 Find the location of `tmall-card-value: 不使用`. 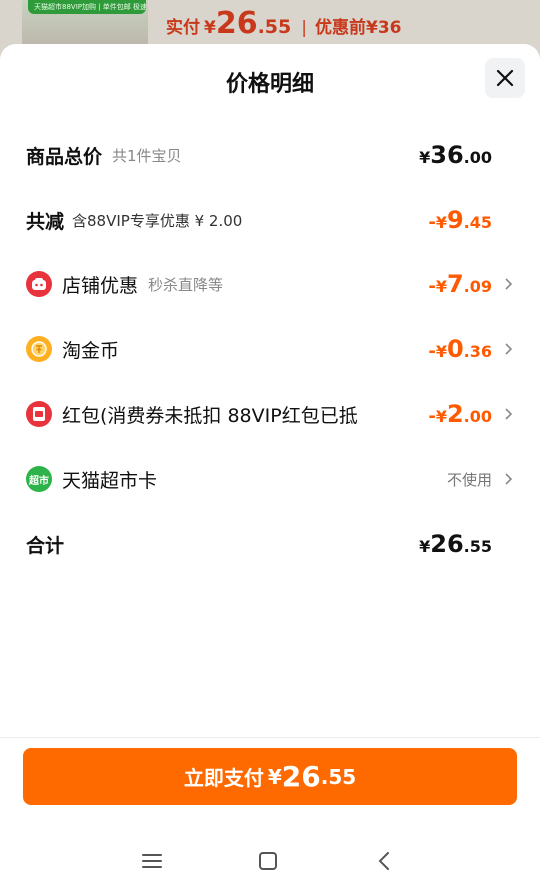

tmall-card-value: 不使用 is located at coordinates (469, 479).